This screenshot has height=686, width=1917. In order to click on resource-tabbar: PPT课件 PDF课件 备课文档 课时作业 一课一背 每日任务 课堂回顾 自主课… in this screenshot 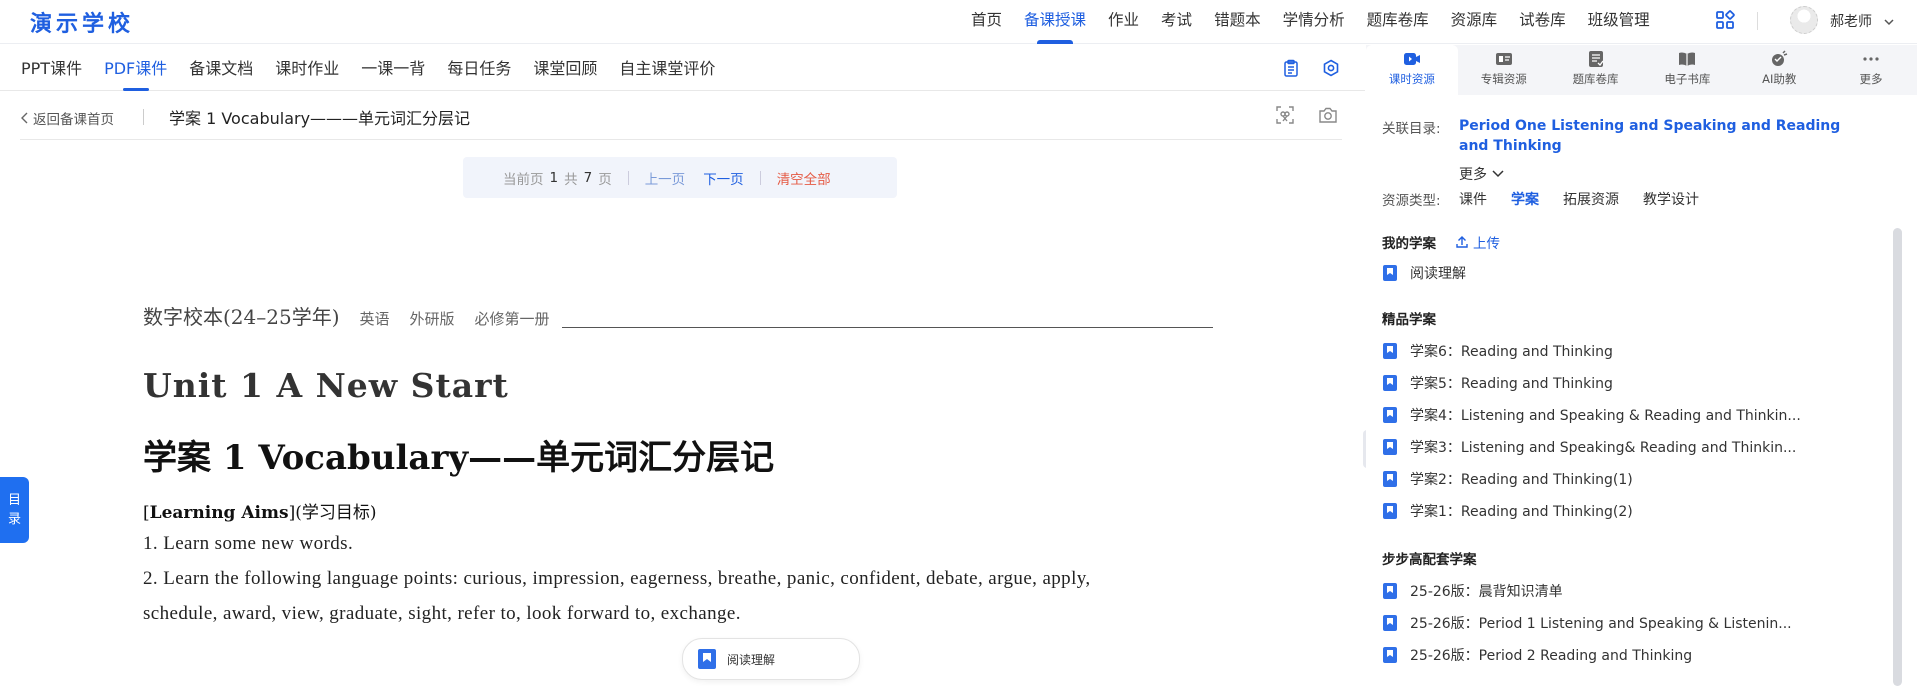, I will do `click(682, 68)`.